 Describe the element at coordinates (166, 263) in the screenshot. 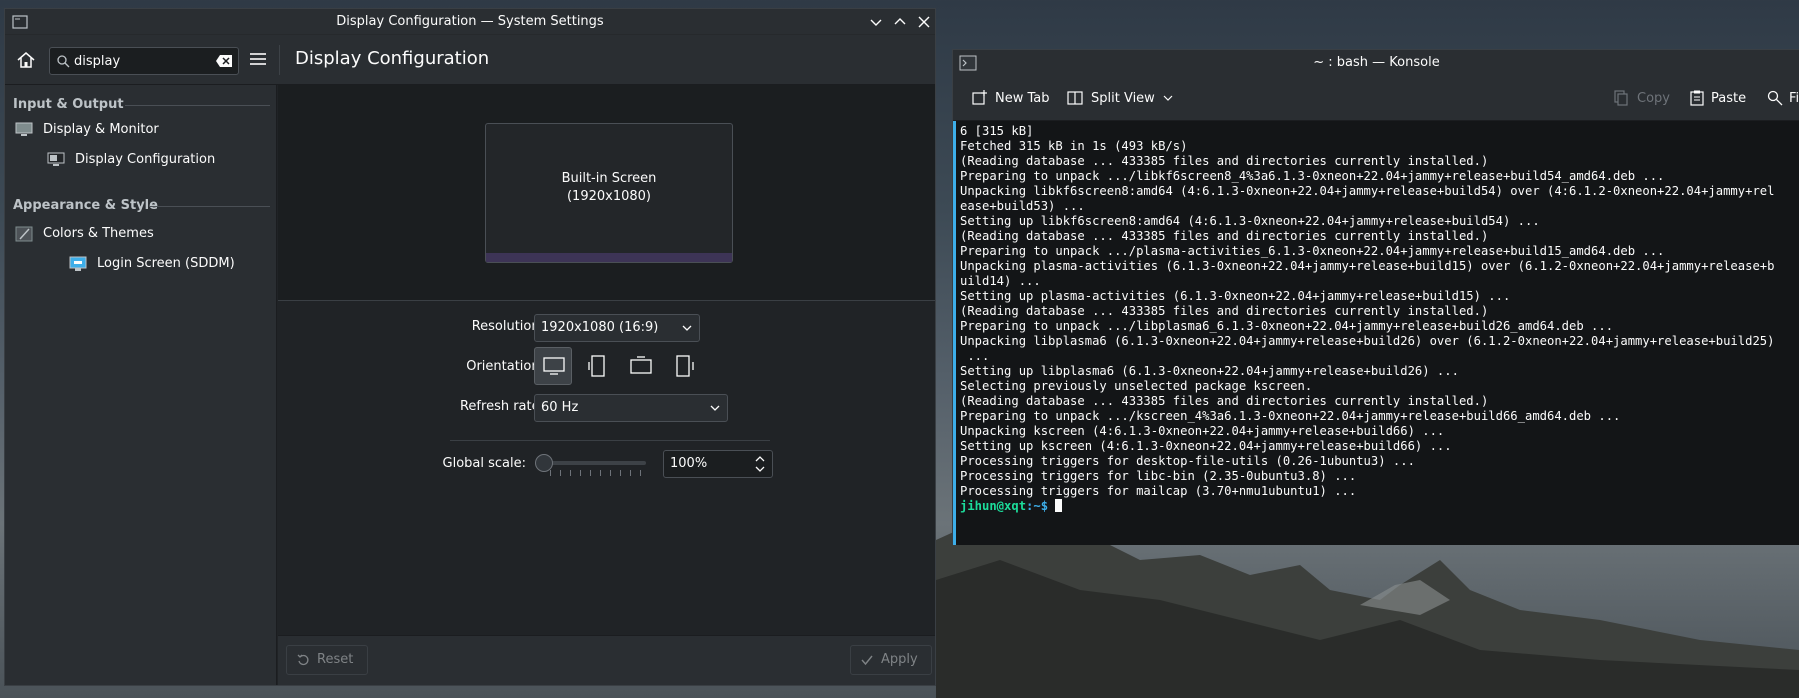

I see `sidebar-item-label: Login Screen (SDDM)` at that location.